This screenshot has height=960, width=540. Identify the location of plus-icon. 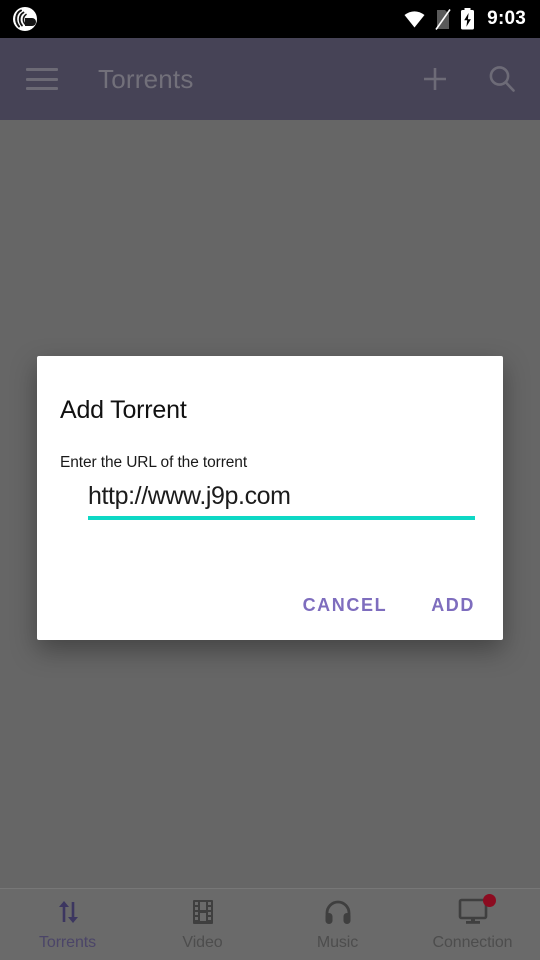
(435, 79).